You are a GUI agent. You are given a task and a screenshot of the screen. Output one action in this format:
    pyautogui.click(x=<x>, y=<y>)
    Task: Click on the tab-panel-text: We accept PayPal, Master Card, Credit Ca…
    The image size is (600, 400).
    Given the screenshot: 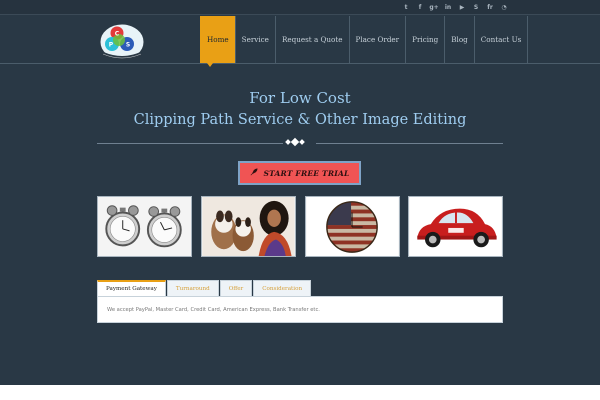 What is the action you would take?
    pyautogui.click(x=213, y=310)
    